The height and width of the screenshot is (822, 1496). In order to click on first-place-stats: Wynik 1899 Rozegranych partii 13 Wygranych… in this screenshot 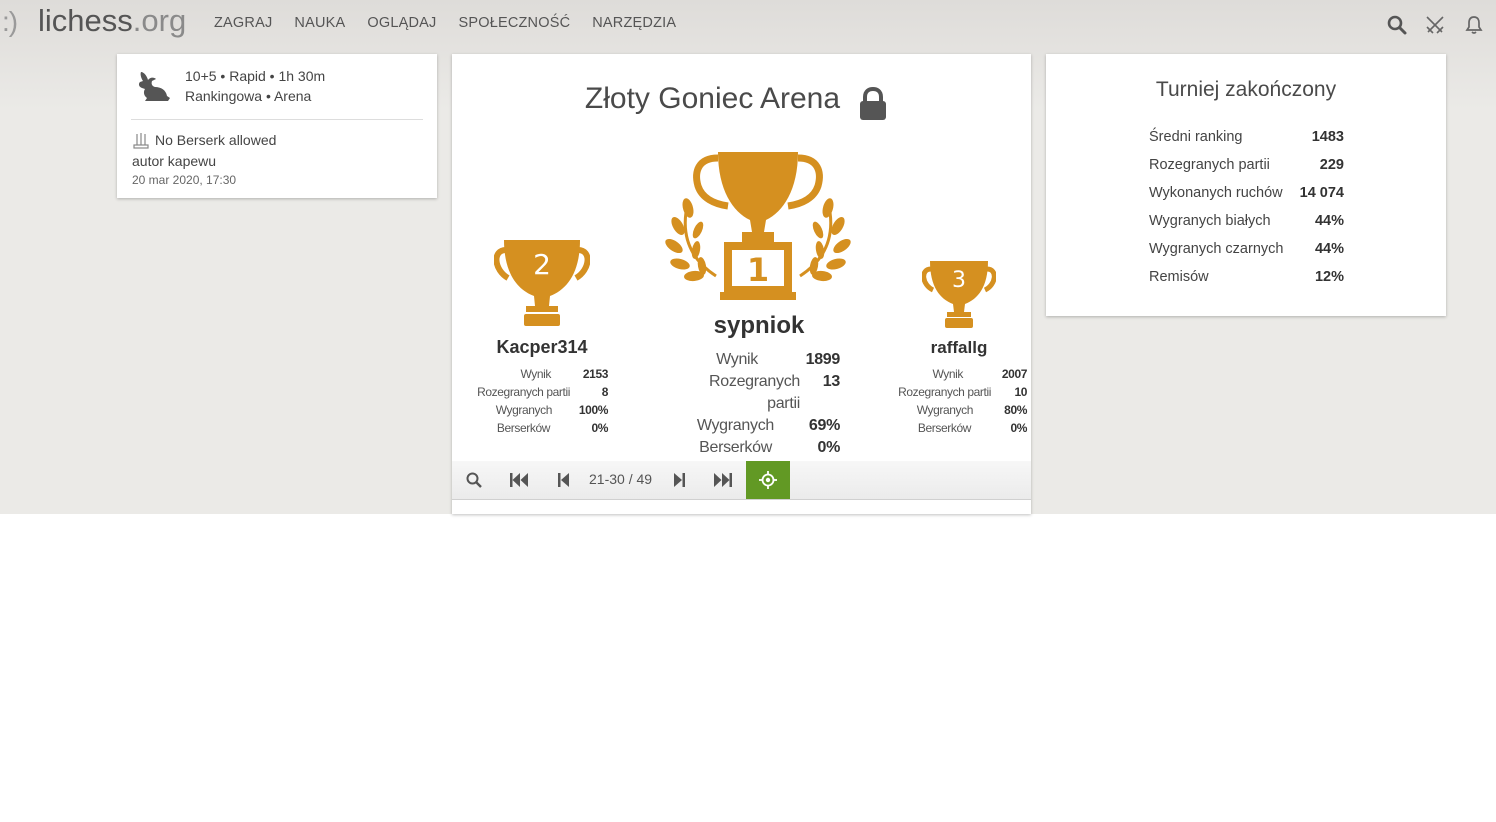, I will do `click(759, 404)`.